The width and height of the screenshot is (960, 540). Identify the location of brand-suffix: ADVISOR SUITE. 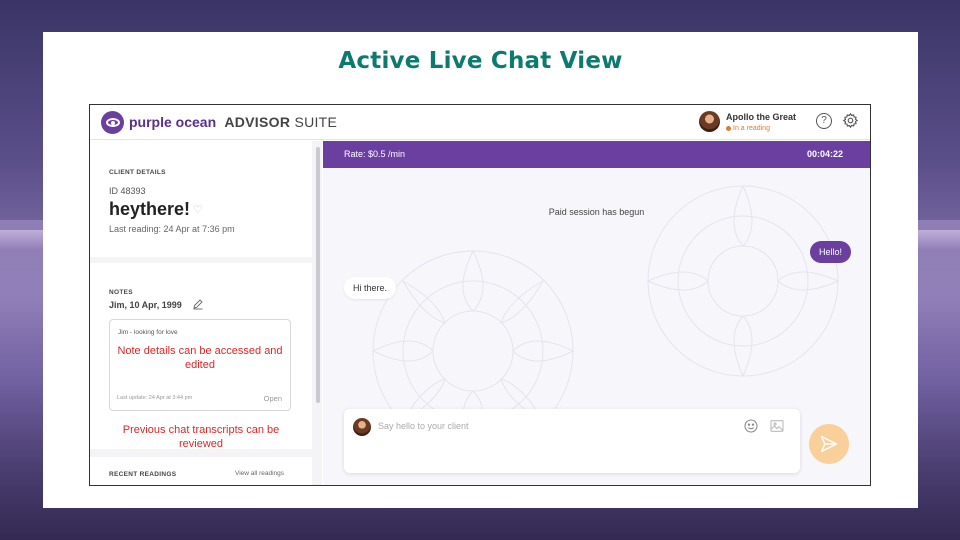
(278, 122).